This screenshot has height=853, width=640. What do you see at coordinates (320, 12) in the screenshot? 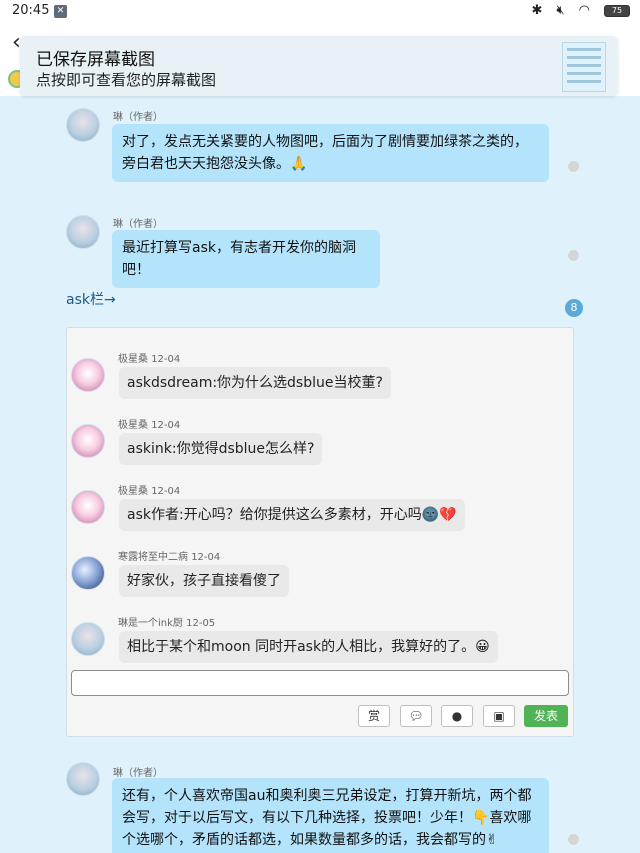
I see `status-bar: 20:45 ✕ ✱ 🔇︎ ◠ 75` at bounding box center [320, 12].